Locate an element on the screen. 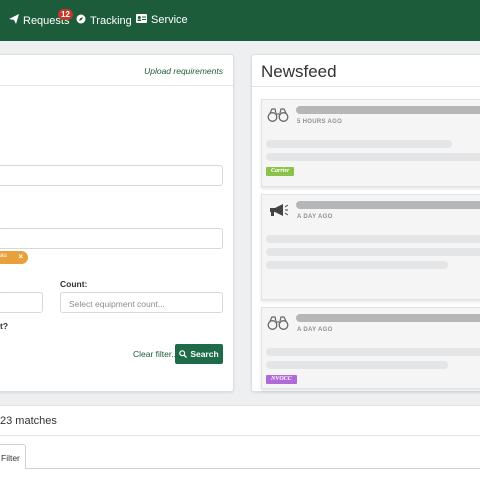 This screenshot has height=480, width=480. search-button-label: Search is located at coordinates (204, 354).